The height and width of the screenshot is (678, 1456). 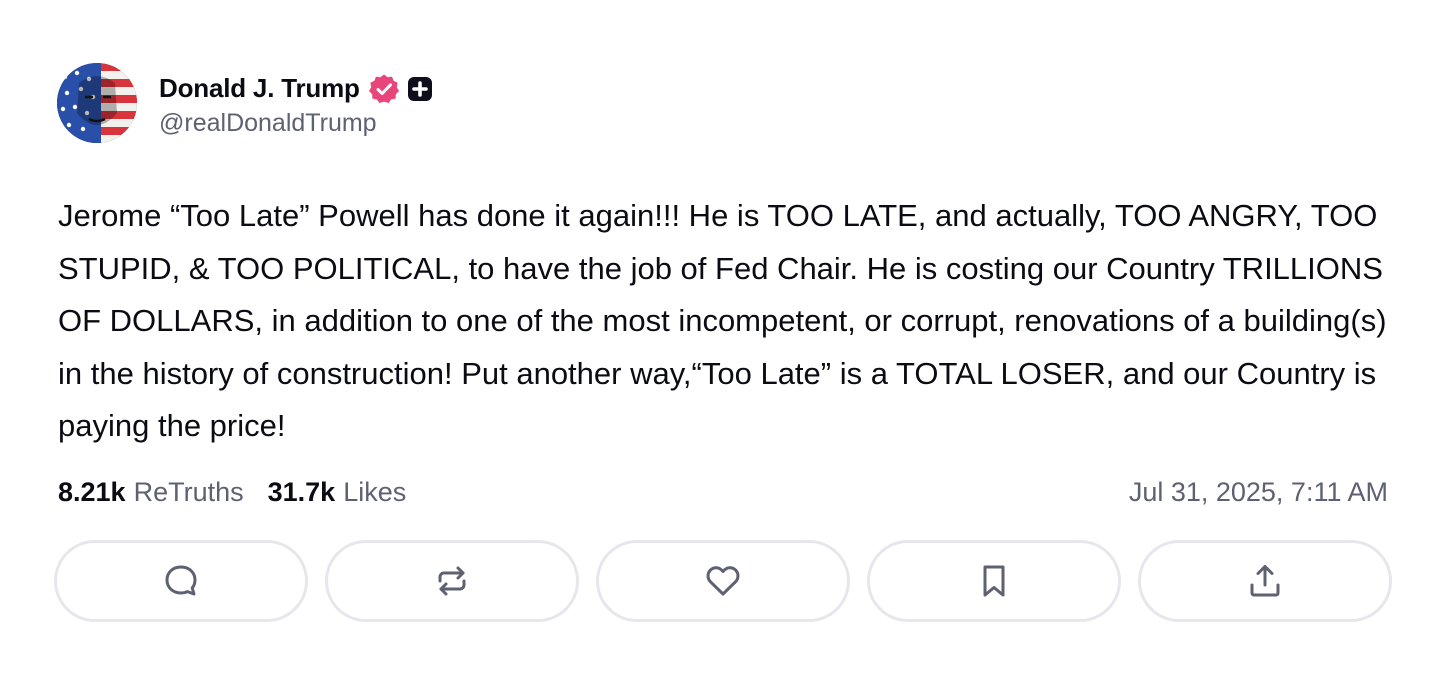 I want to click on bookmark-icon, so click(x=994, y=581).